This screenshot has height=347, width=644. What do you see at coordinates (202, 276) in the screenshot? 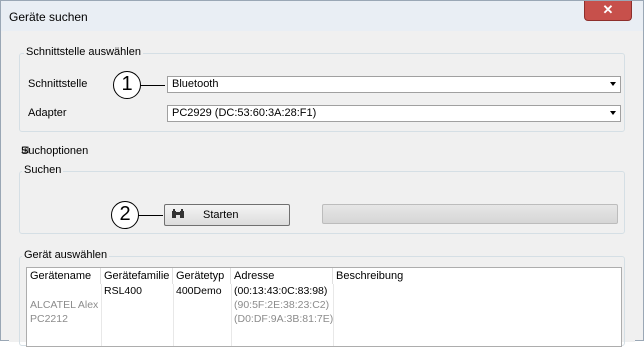
I see `column-header-type: Gerätetyp` at bounding box center [202, 276].